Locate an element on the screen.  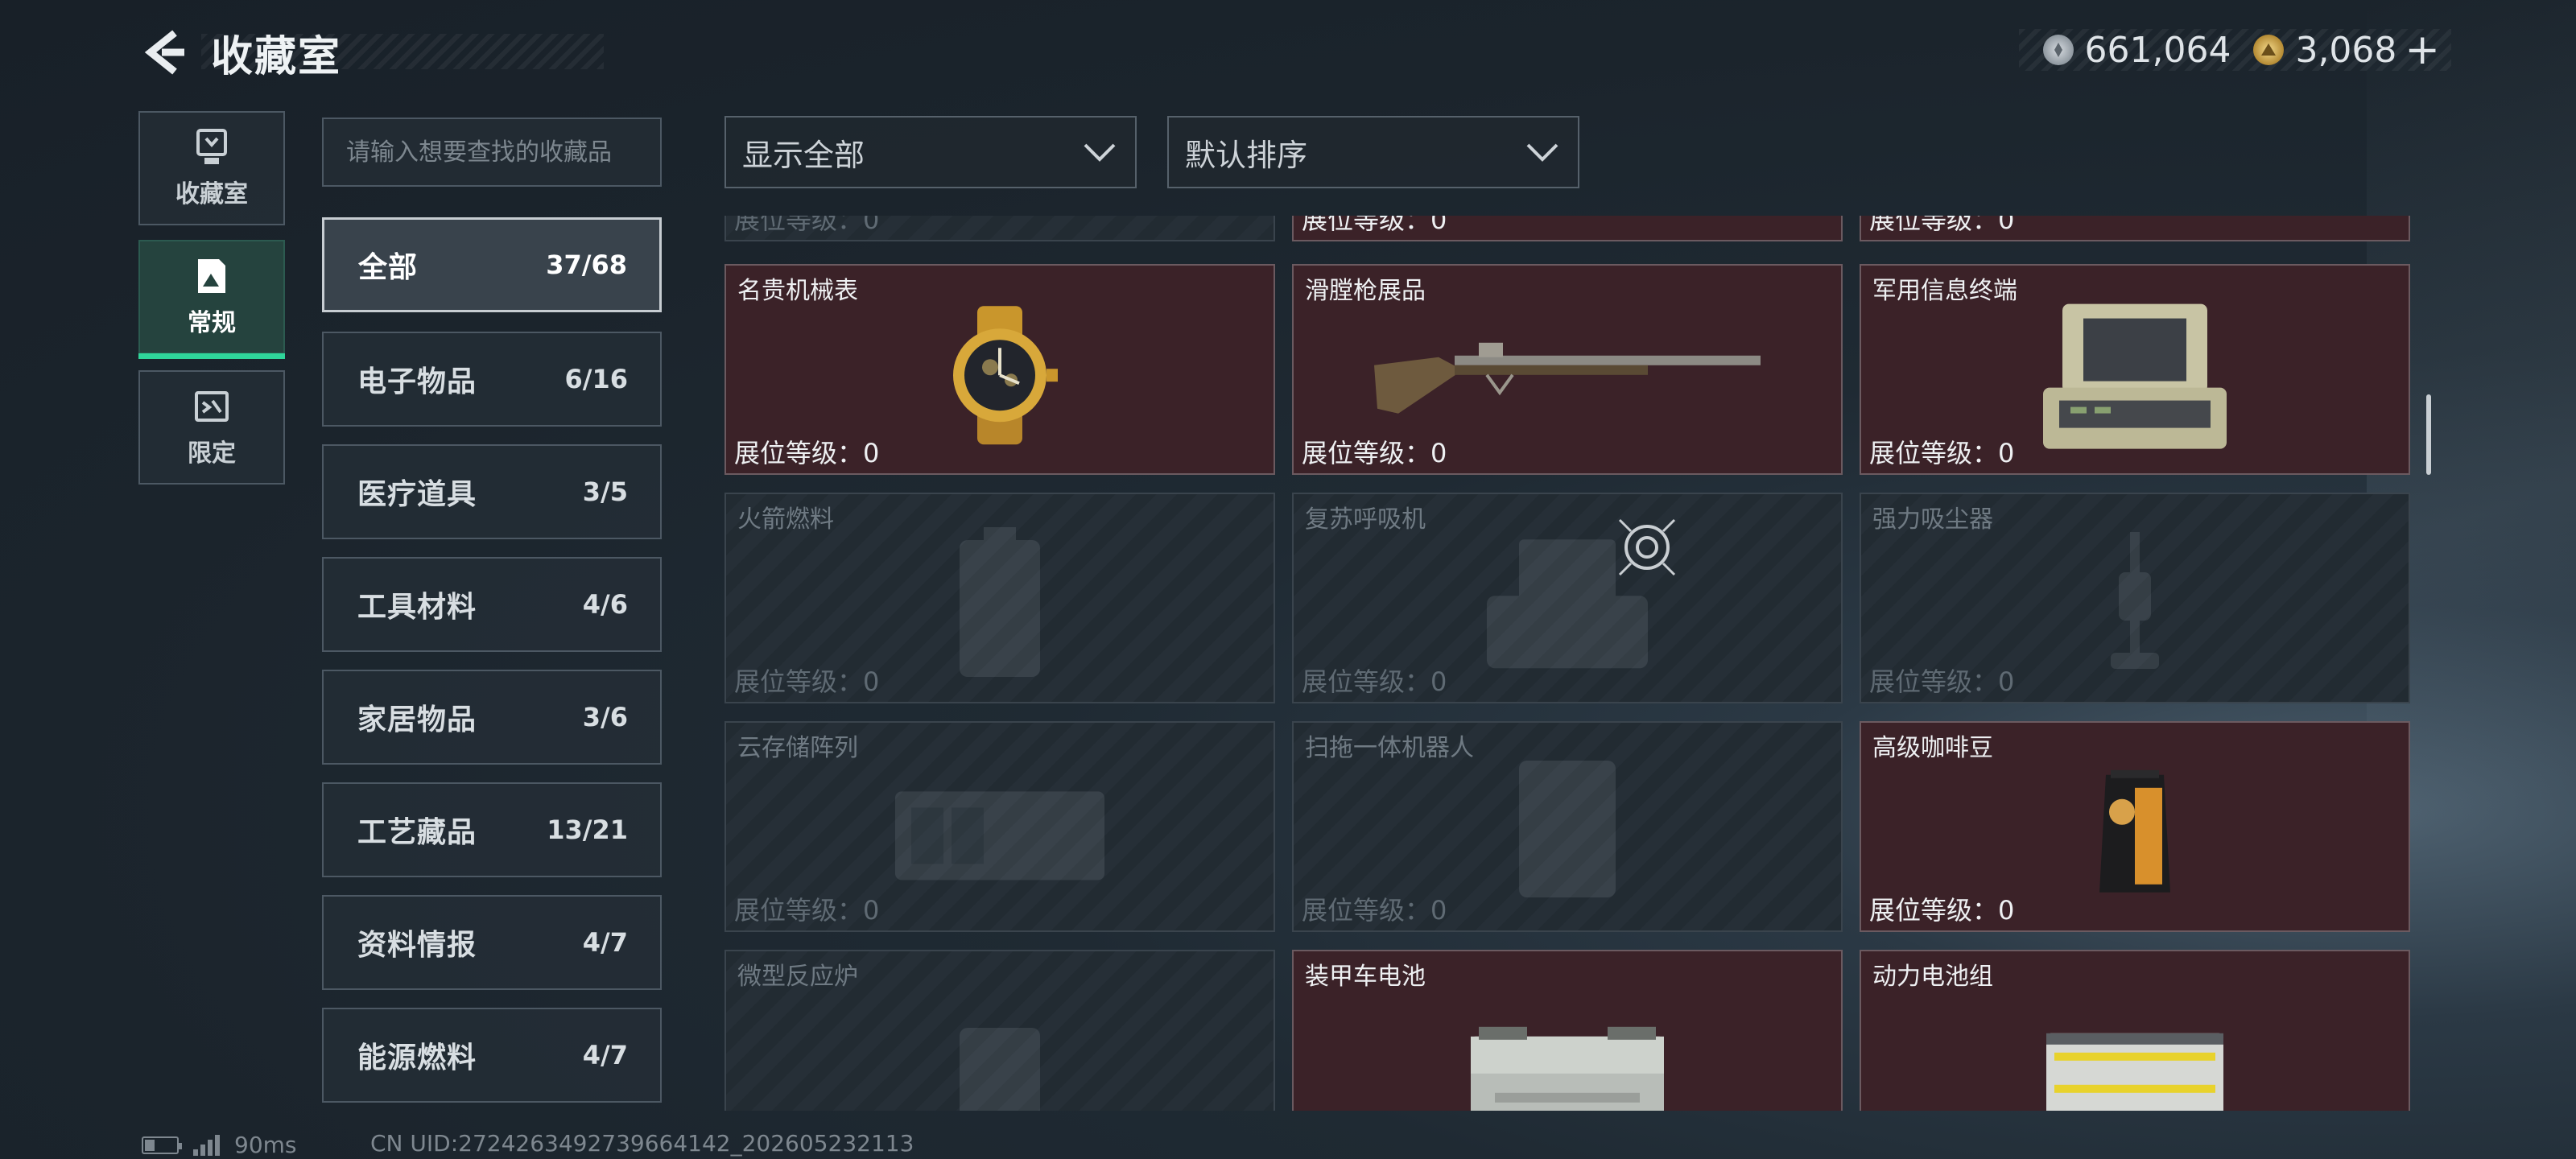
sort-dropdown: 默认排序 is located at coordinates (1373, 152).